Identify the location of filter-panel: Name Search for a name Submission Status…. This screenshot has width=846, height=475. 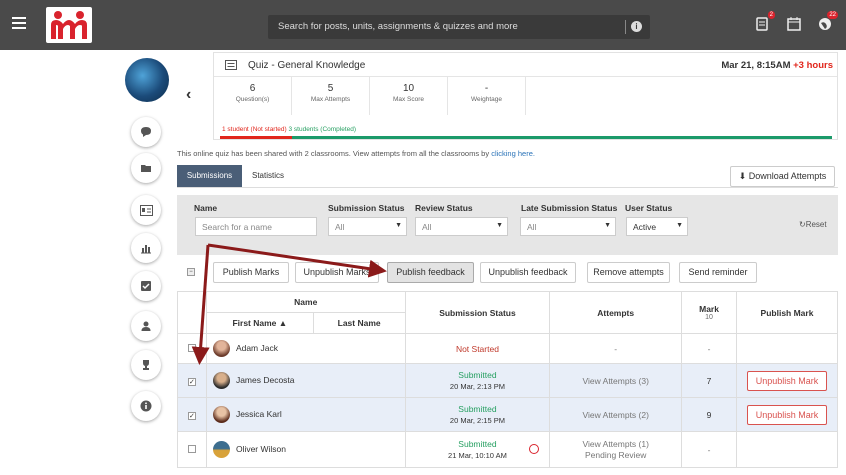
(507, 225).